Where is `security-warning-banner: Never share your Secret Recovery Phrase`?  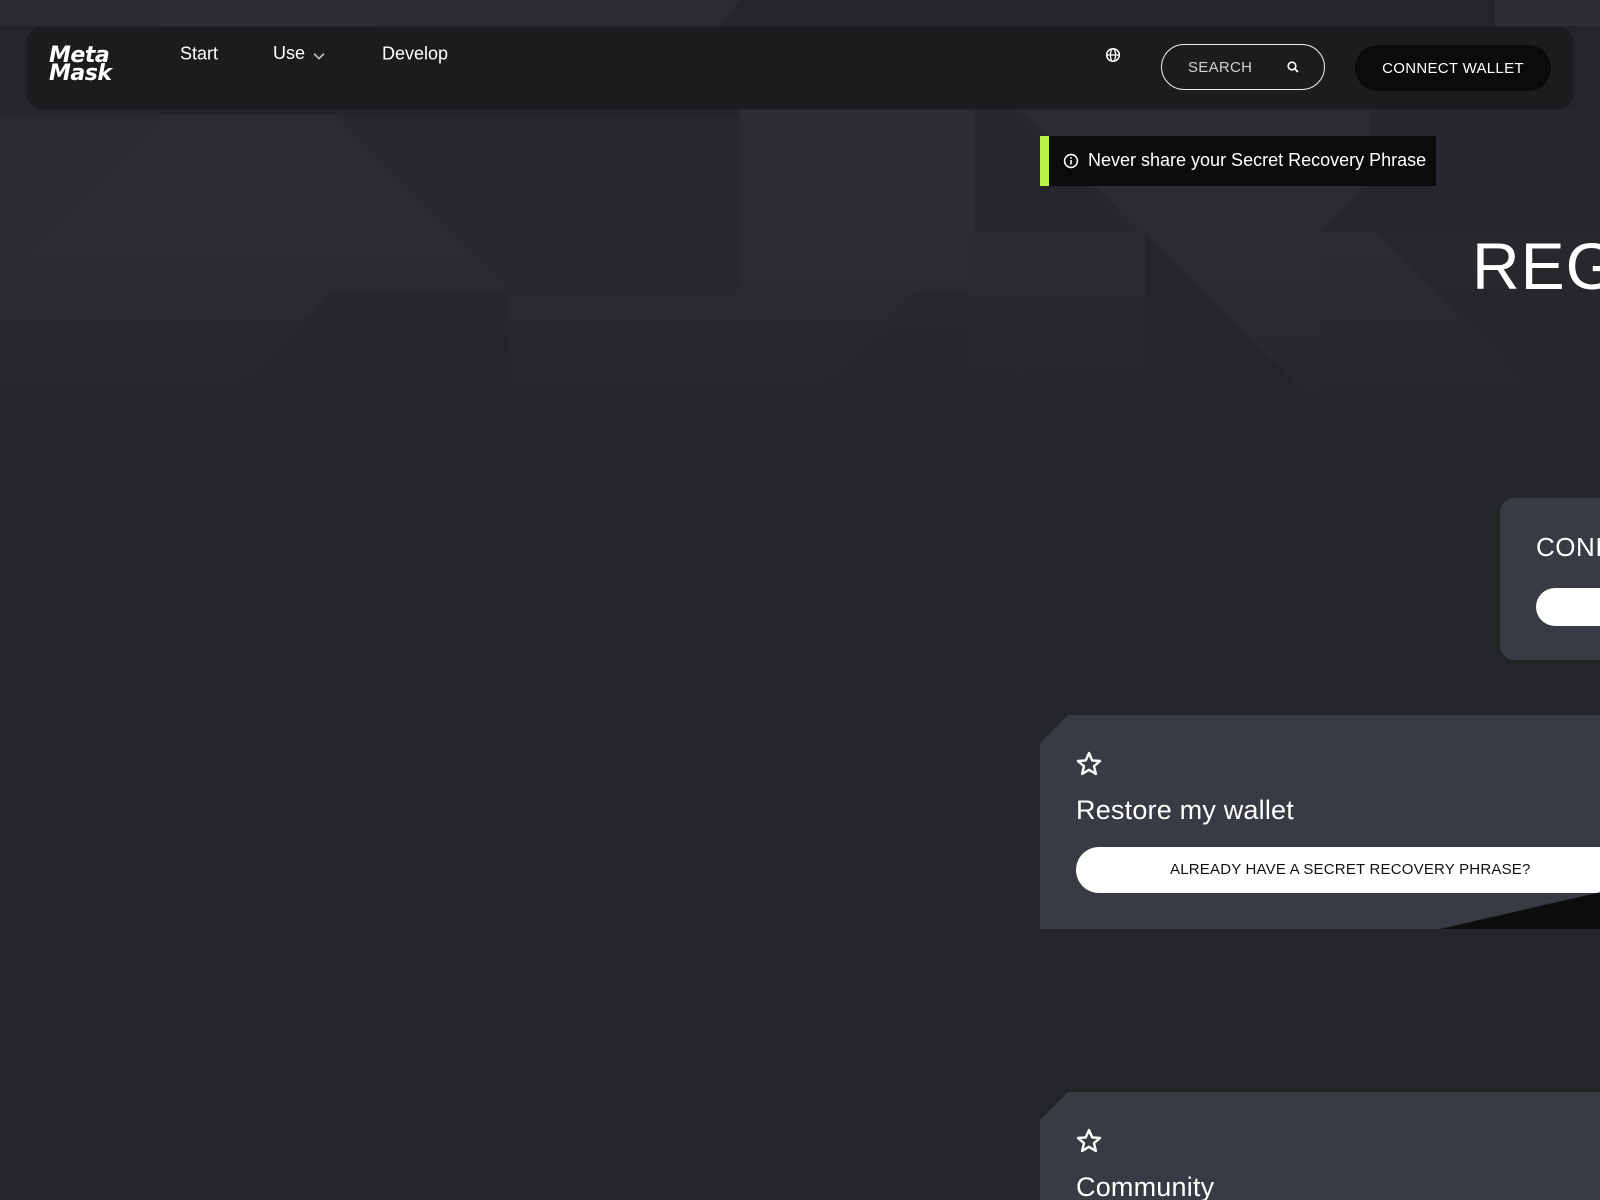
security-warning-banner: Never share your Secret Recovery Phrase is located at coordinates (1238, 161).